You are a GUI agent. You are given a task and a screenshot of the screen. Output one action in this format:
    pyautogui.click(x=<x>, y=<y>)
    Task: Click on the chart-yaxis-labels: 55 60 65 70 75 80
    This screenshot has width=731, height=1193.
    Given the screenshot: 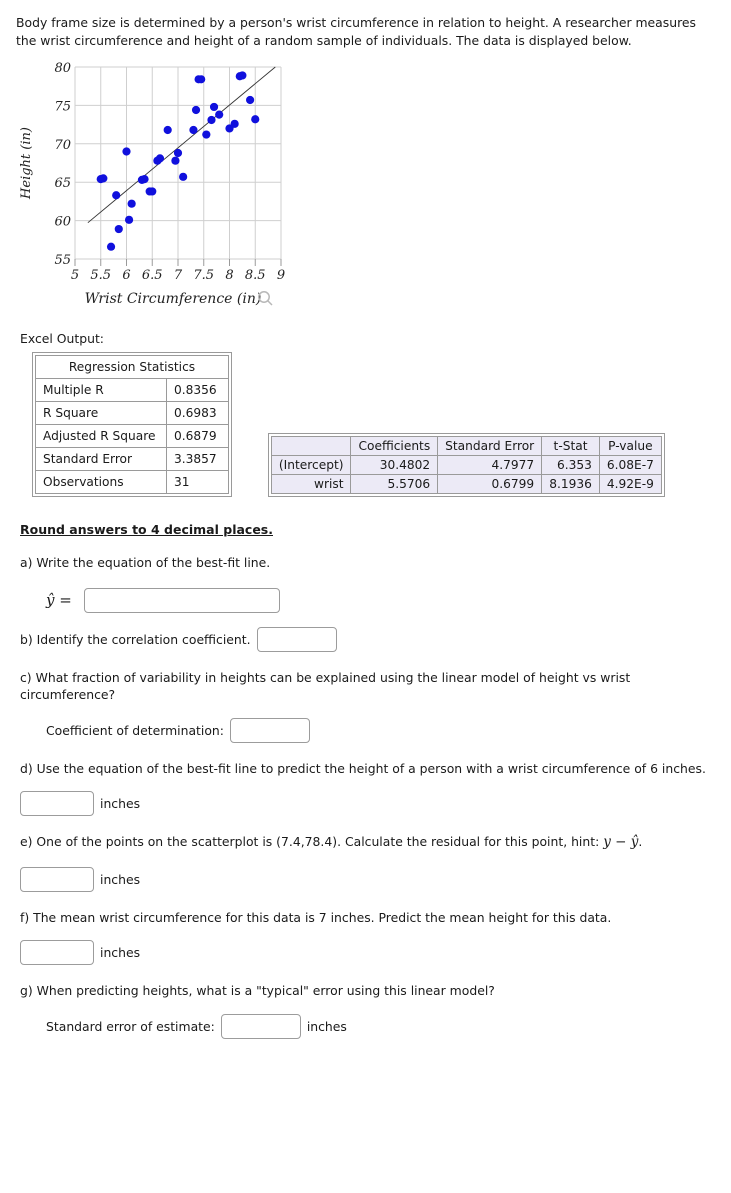 What is the action you would take?
    pyautogui.click(x=62, y=164)
    